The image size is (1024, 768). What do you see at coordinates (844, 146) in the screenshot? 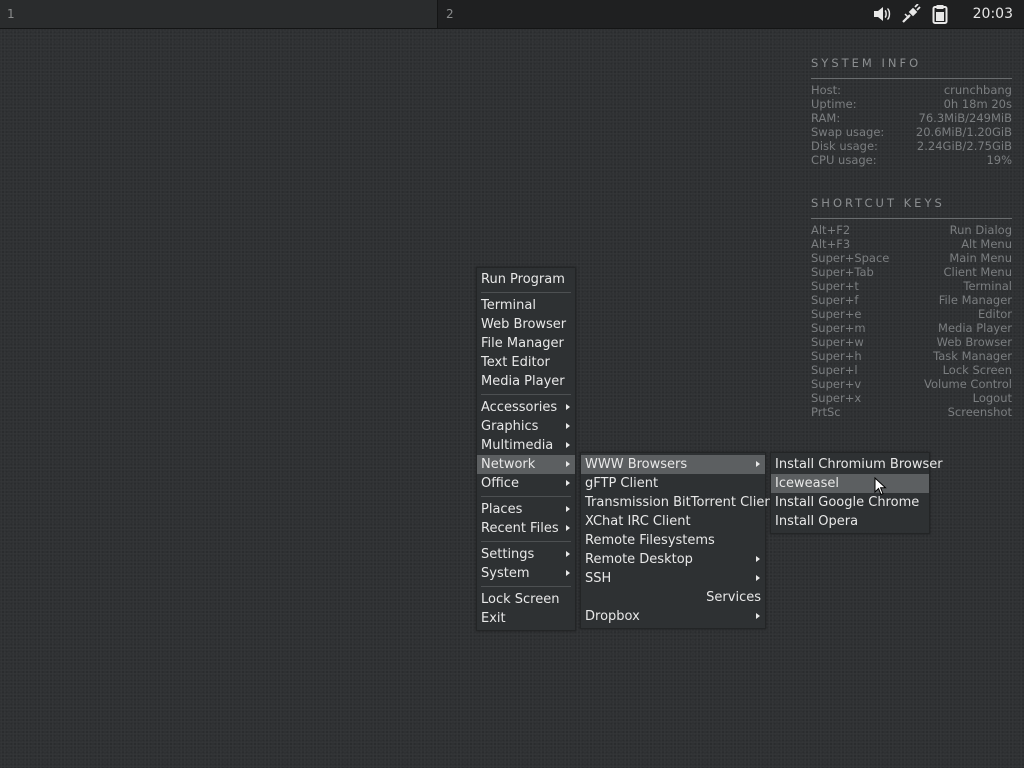
I see `info-label: Disk usage:` at bounding box center [844, 146].